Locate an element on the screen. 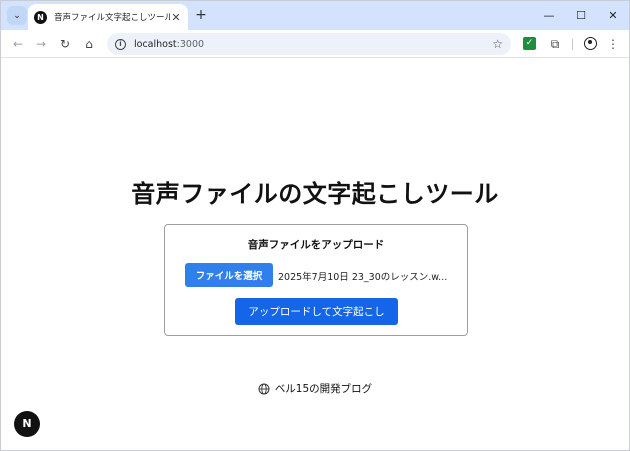 The width and height of the screenshot is (630, 451). toolbar-divider is located at coordinates (572, 44).